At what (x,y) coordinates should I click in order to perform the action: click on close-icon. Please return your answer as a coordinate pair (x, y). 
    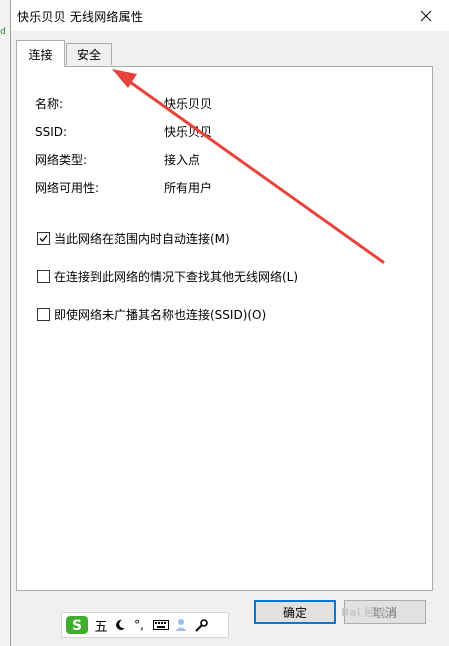
    Looking at the image, I should click on (426, 15).